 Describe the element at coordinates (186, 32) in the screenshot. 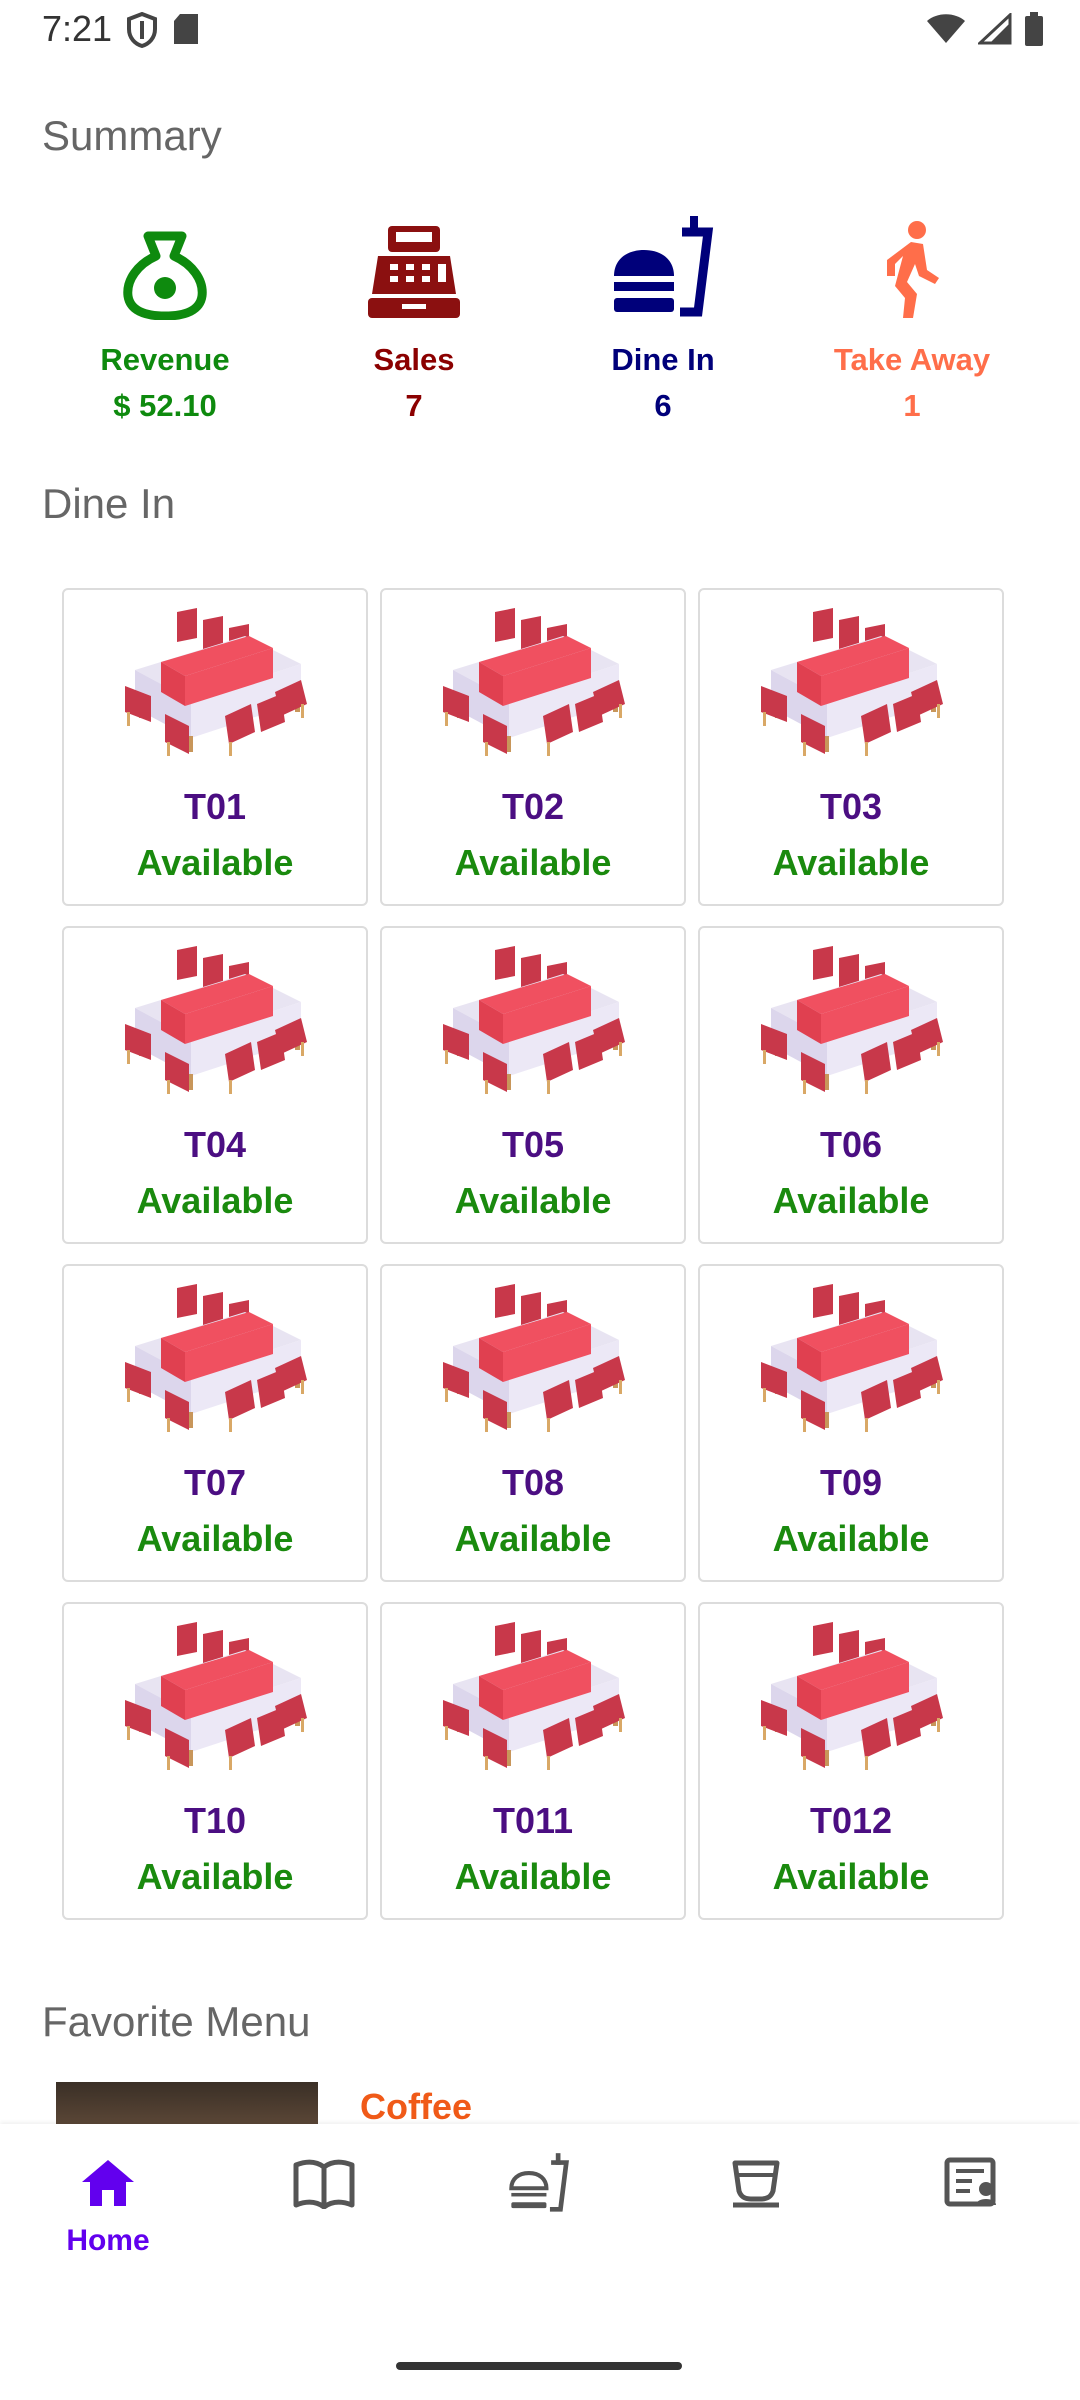

I see `sd-card-icon` at that location.